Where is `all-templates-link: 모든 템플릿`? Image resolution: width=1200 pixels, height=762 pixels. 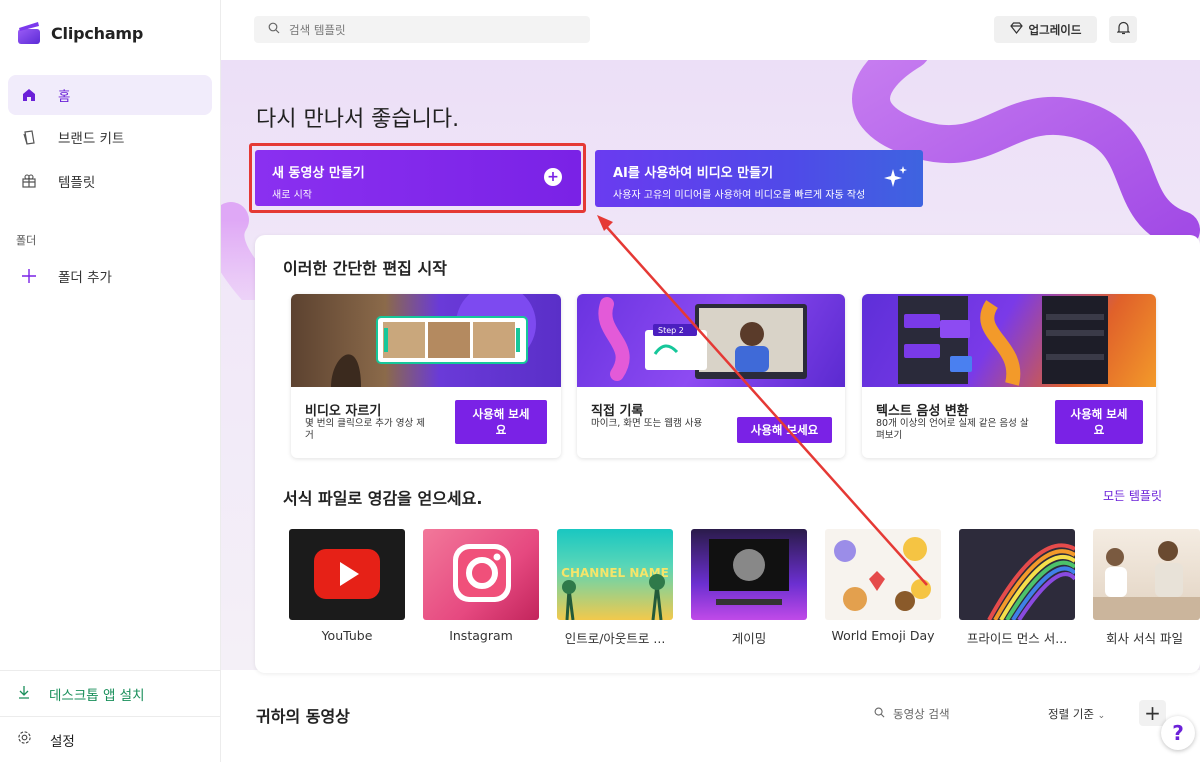 all-templates-link: 모든 템플릿 is located at coordinates (1132, 495).